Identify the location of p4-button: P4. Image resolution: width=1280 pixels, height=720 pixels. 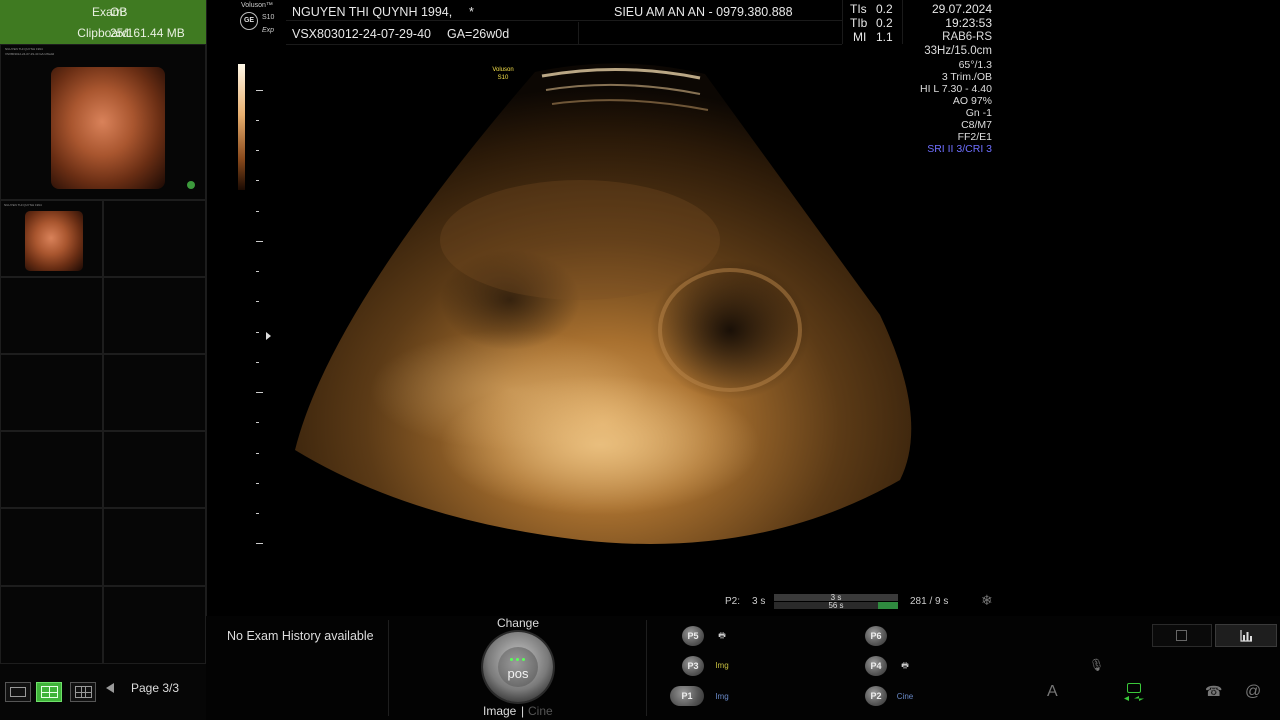
(876, 666).